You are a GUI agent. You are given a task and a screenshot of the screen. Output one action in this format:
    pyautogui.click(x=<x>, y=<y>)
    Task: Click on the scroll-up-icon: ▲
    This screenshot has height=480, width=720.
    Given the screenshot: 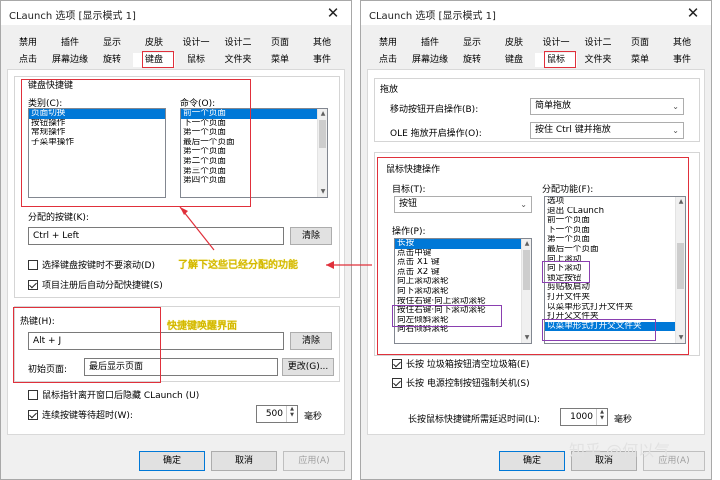 What is the action you would take?
    pyautogui.click(x=322, y=114)
    